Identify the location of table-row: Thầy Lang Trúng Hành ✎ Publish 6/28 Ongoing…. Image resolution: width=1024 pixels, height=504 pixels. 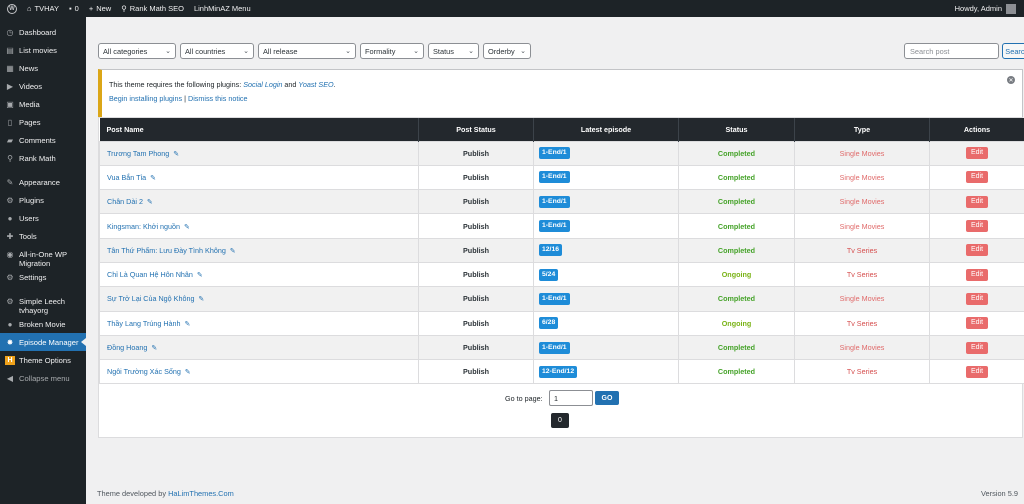
(561, 323).